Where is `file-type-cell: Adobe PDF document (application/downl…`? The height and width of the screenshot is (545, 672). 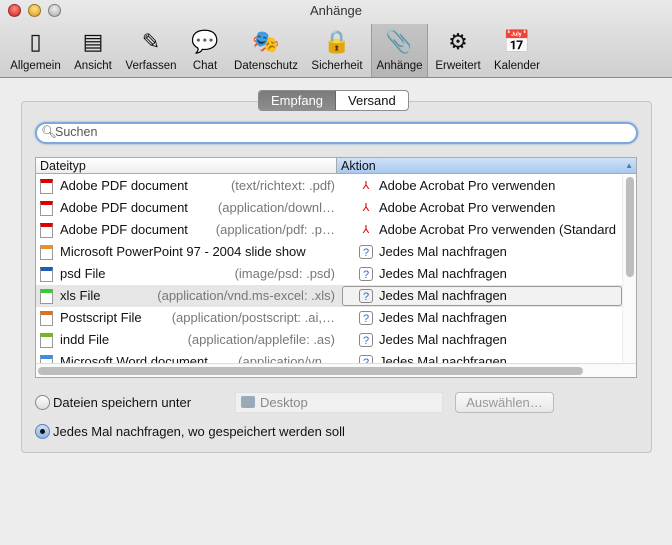
file-type-cell: Adobe PDF document (application/downl… is located at coordinates (197, 208).